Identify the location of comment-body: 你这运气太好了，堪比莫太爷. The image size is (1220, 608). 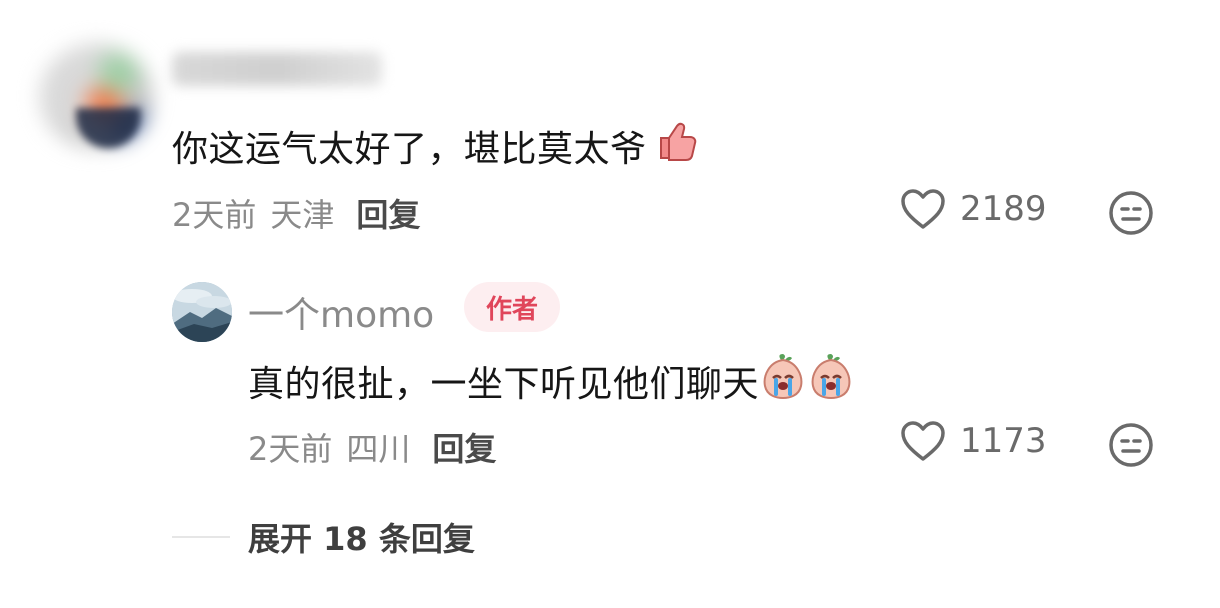
(409, 149).